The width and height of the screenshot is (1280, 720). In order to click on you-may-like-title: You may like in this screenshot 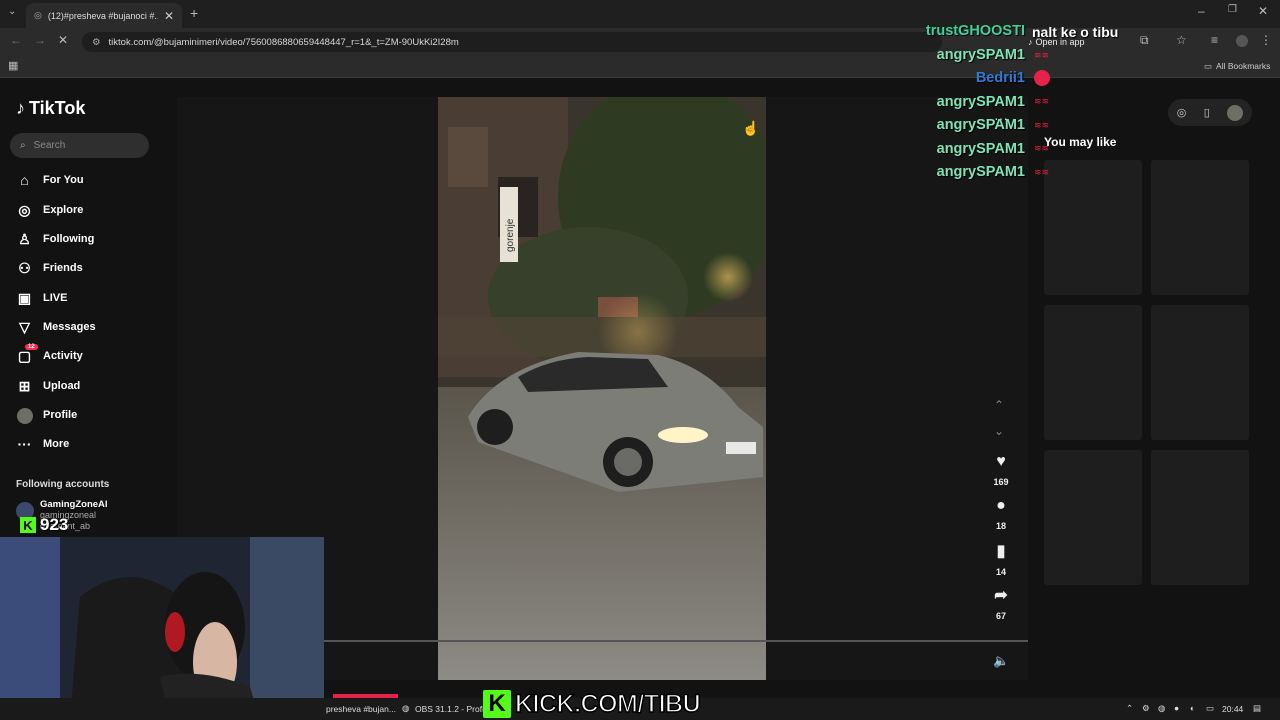, I will do `click(1080, 142)`.